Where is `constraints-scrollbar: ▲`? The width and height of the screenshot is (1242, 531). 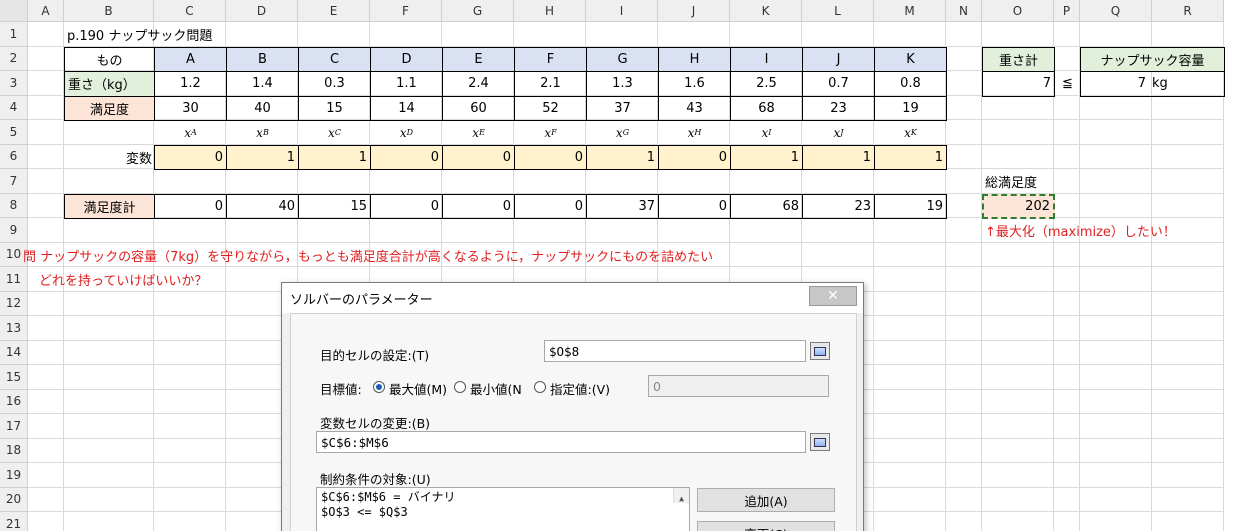
constraints-scrollbar: ▲ is located at coordinates (681, 495).